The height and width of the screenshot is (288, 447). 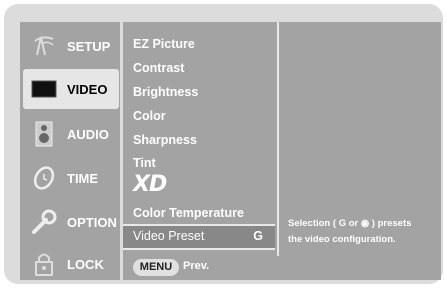 I want to click on antenna-icon, so click(x=44, y=46).